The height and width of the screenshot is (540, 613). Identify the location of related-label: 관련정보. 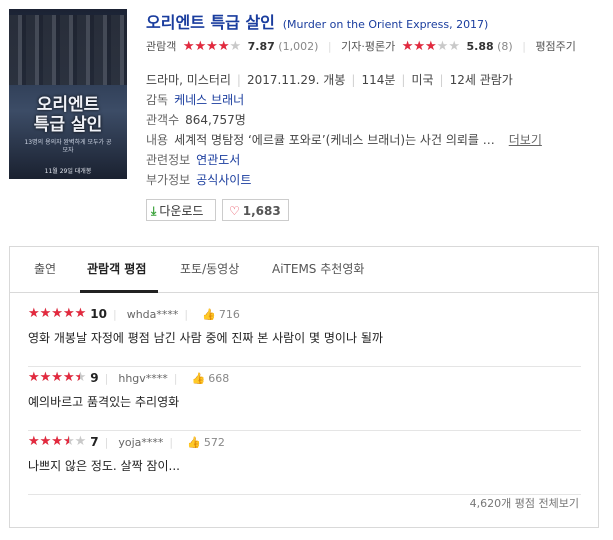
(168, 160).